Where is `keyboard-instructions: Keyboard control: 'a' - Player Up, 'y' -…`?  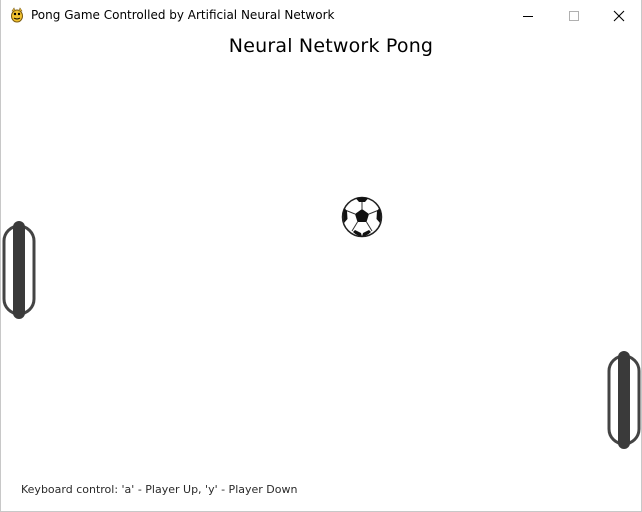
keyboard-instructions: Keyboard control: 'a' - Player Up, 'y' -… is located at coordinates (159, 489).